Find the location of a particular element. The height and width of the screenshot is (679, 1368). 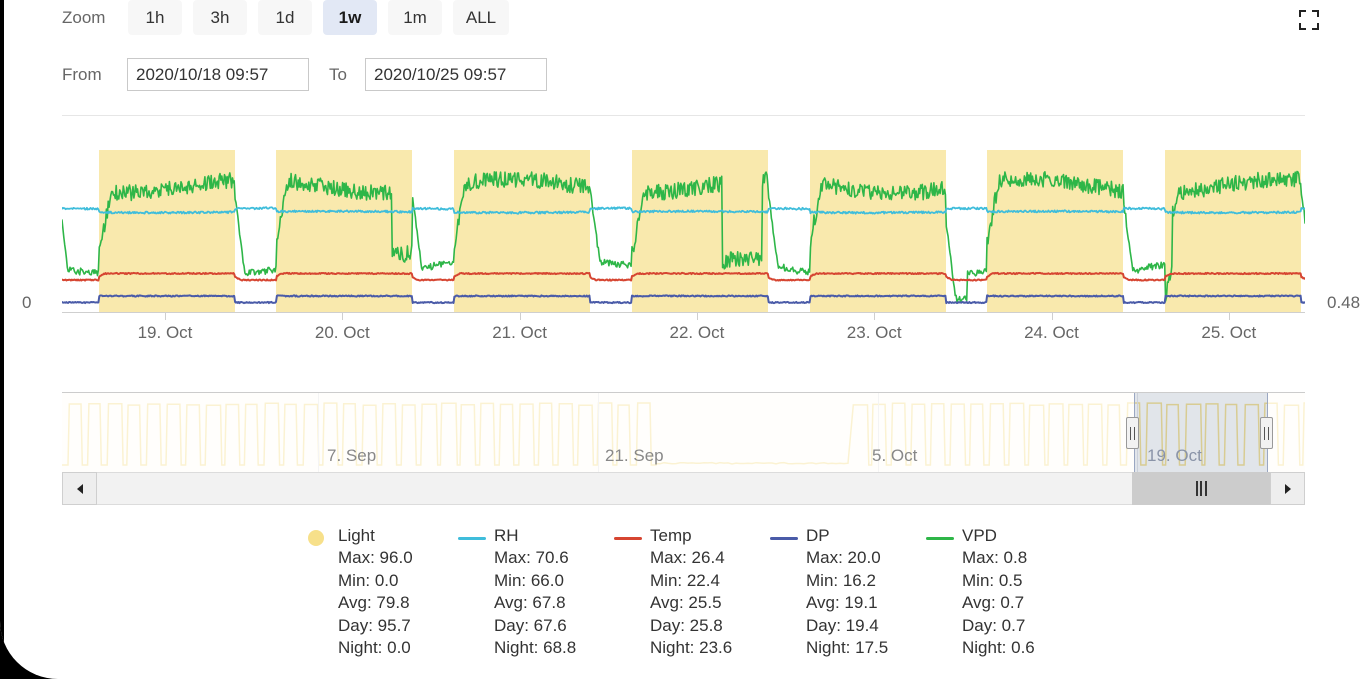

legend-stat-temp-max: Max: 26.4 is located at coordinates (687, 557).